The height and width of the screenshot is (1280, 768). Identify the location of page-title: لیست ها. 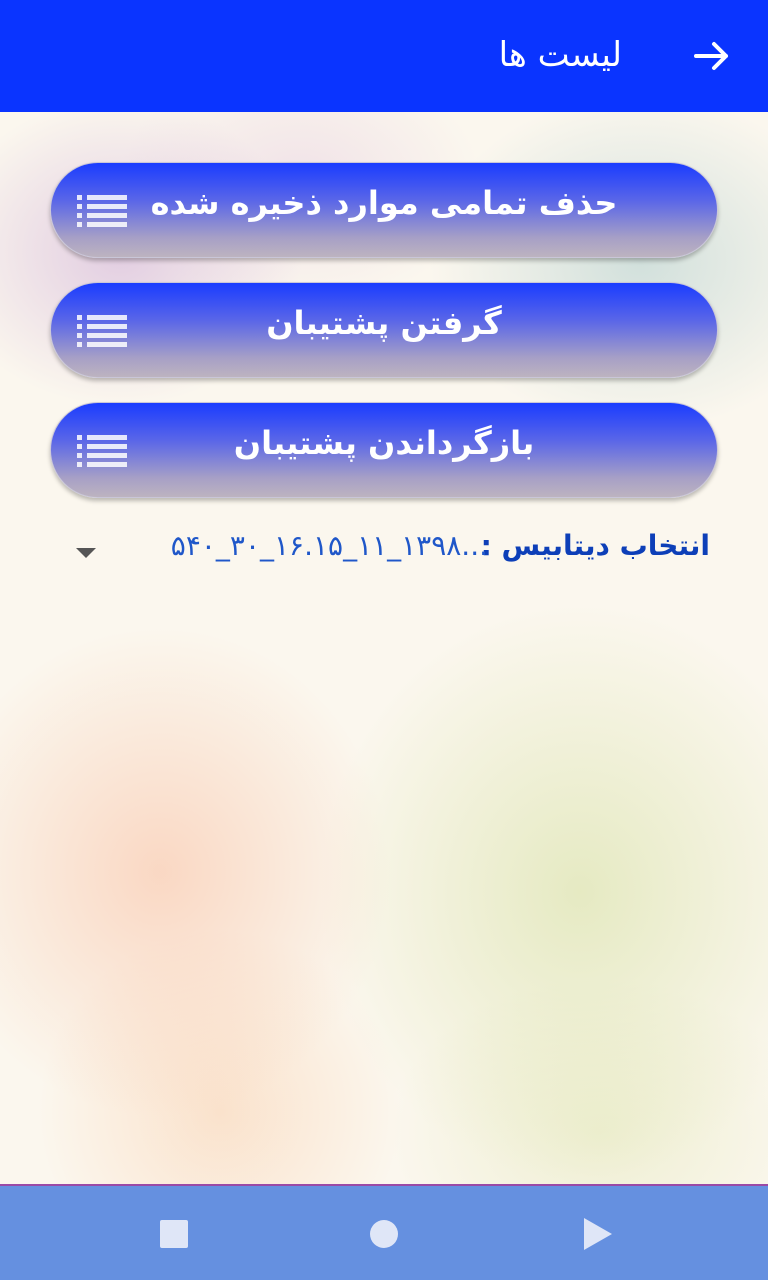
(560, 55).